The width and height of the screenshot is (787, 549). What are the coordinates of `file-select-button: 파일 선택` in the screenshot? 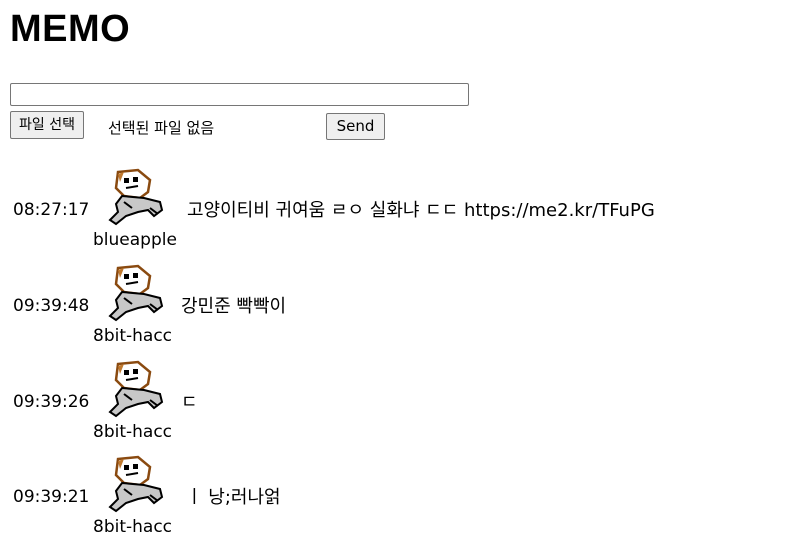 It's located at (47, 125).